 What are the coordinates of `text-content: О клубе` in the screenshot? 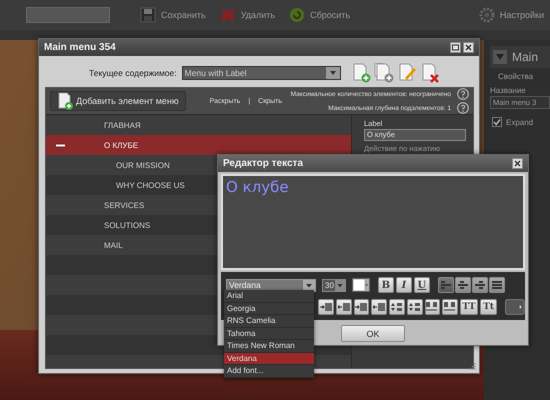 It's located at (257, 187).